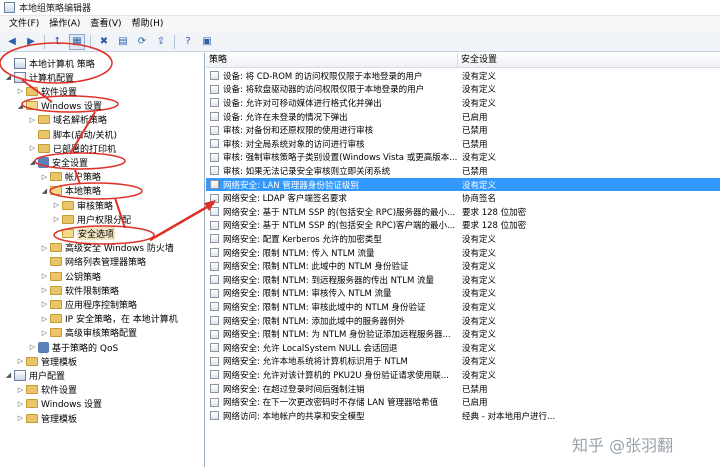  What do you see at coordinates (463, 184) in the screenshot?
I see `policy-row: 网络安全: LAN 管理器身份验证级别 没有定义` at bounding box center [463, 184].